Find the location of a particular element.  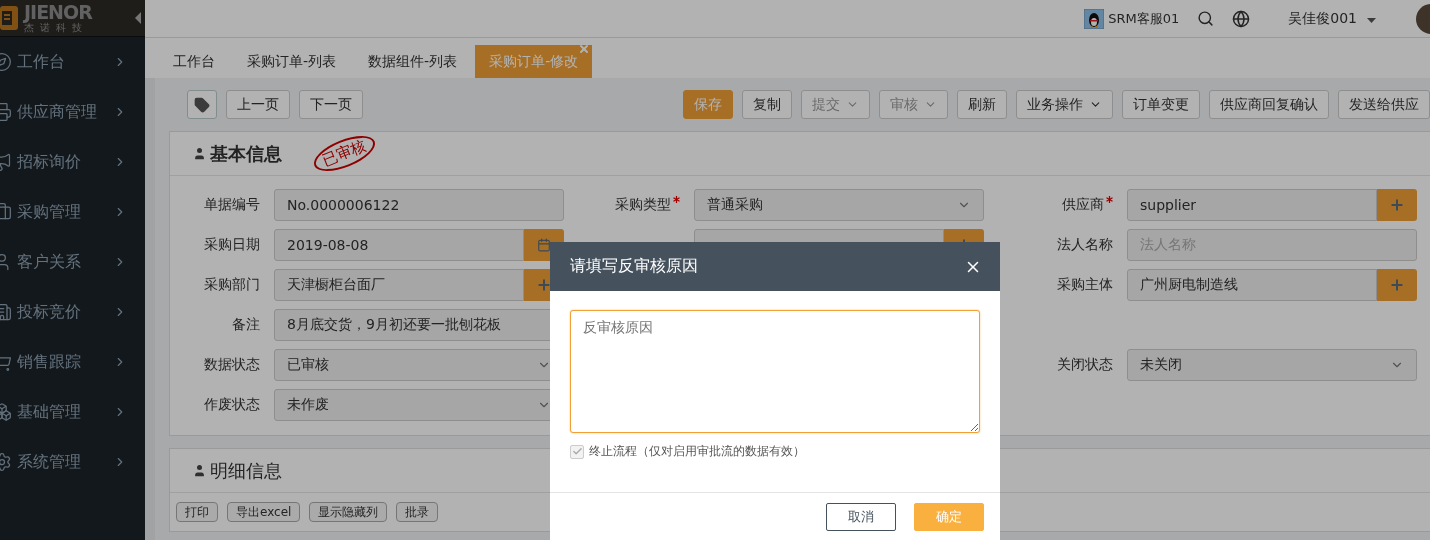

user-menu: 吴佳俊001 is located at coordinates (1332, 18).